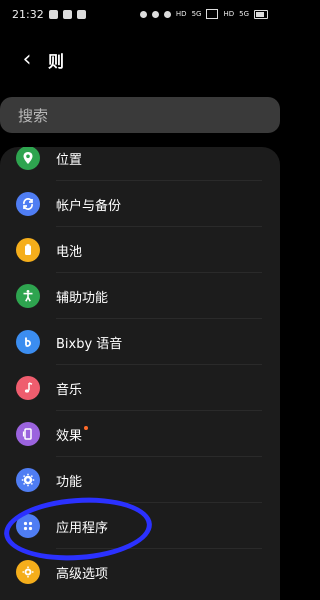 The image size is (320, 600). I want to click on settings-item-music: 音乐, so click(140, 388).